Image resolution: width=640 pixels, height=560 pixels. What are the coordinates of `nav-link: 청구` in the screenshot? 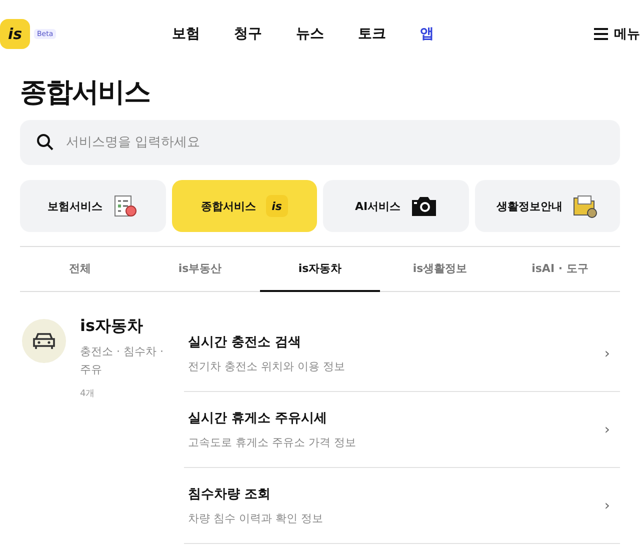 It's located at (248, 34).